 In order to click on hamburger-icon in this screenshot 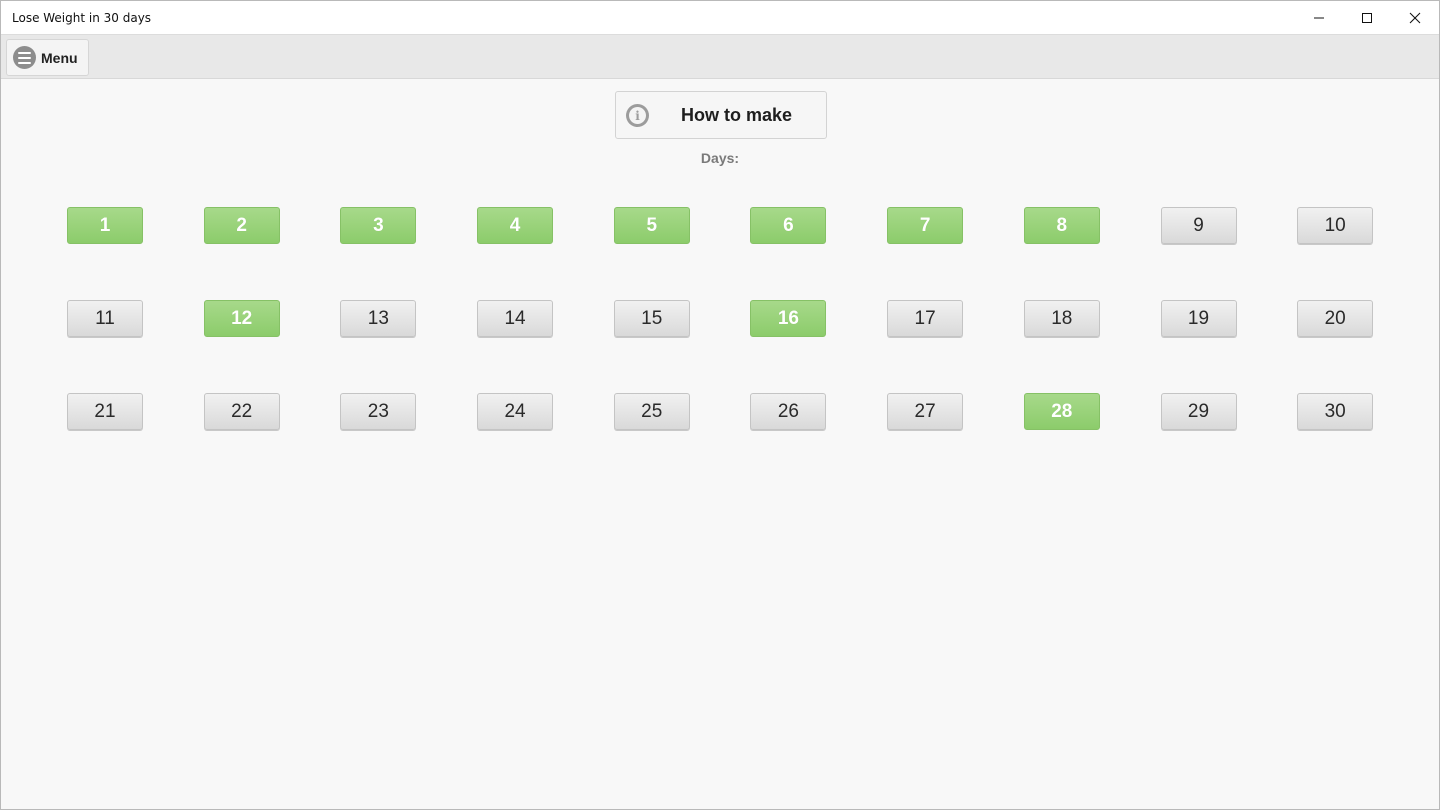, I will do `click(24, 57)`.